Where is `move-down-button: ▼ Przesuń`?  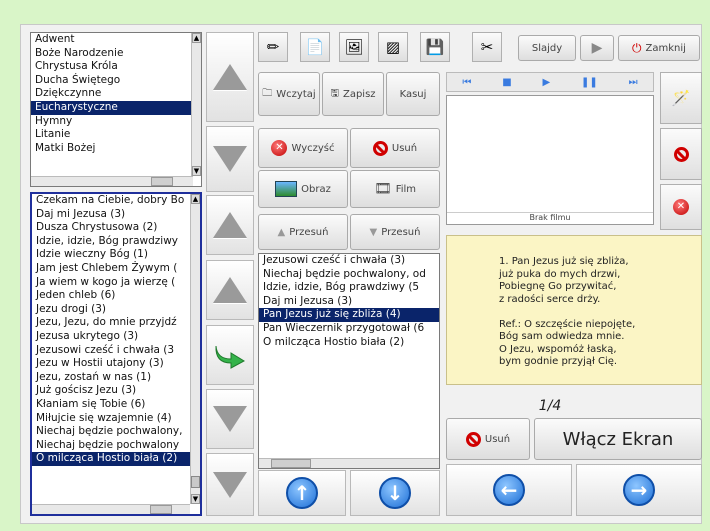
move-down-button: ▼ Przesuń is located at coordinates (395, 232).